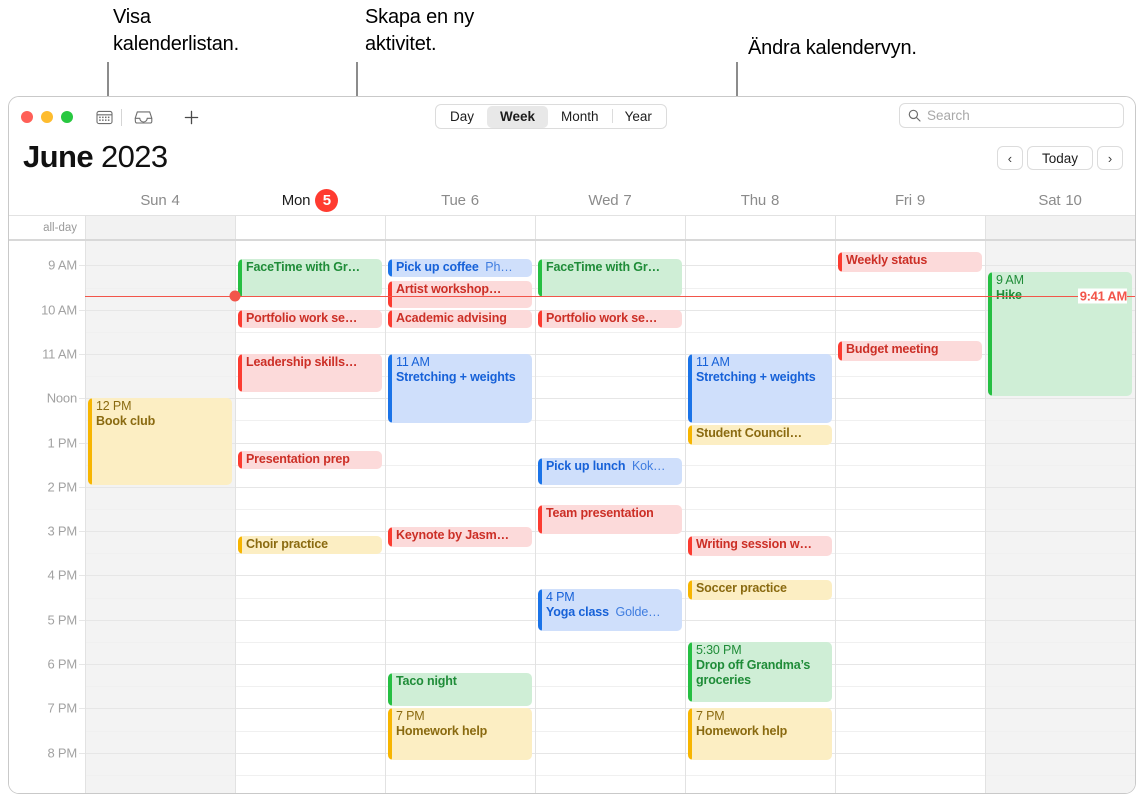 This screenshot has height=798, width=1144. What do you see at coordinates (760, 590) in the screenshot?
I see `calendar-event: Soccer practice` at bounding box center [760, 590].